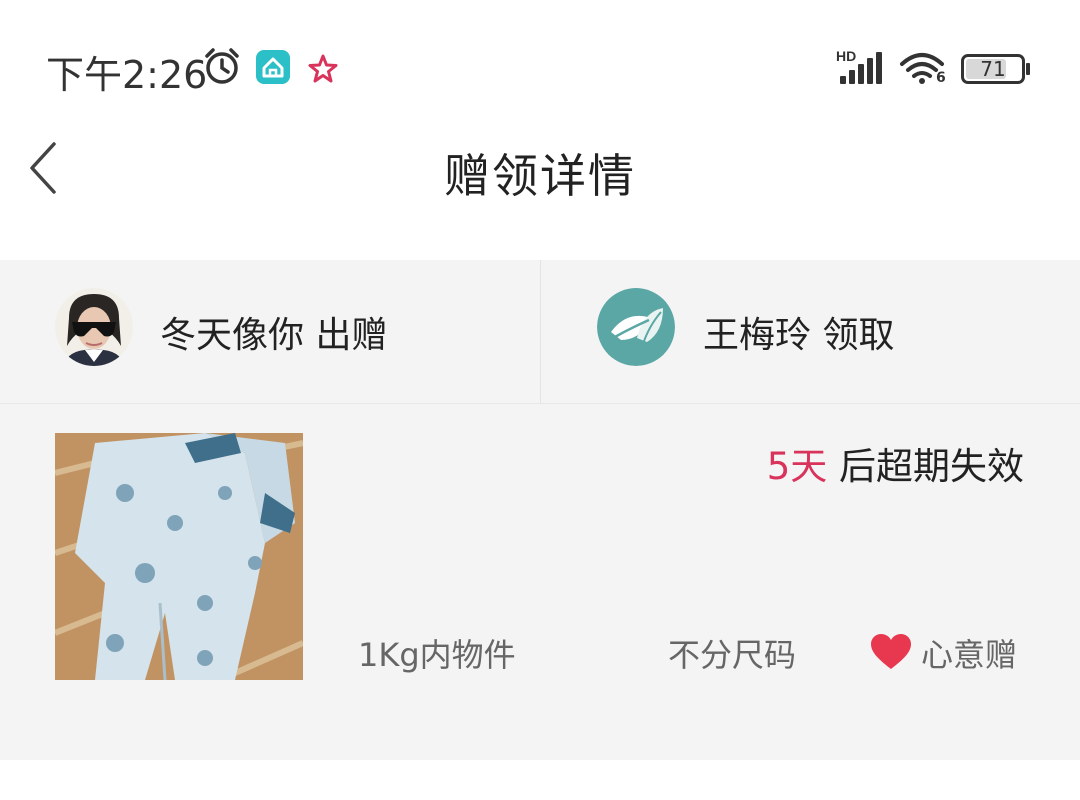 The height and width of the screenshot is (800, 1080). I want to click on battery-level: 71, so click(993, 69).